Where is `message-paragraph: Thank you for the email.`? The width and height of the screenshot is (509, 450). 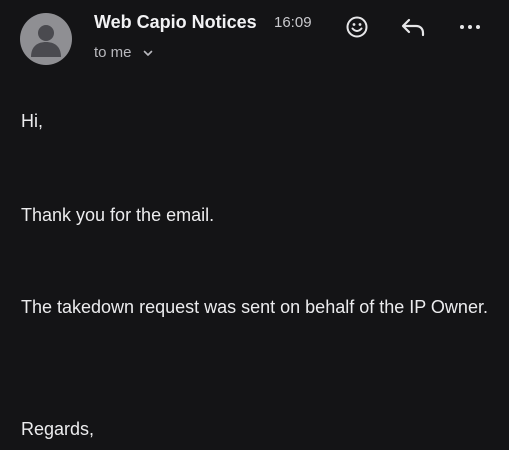 message-paragraph: Thank you for the email. is located at coordinates (118, 215).